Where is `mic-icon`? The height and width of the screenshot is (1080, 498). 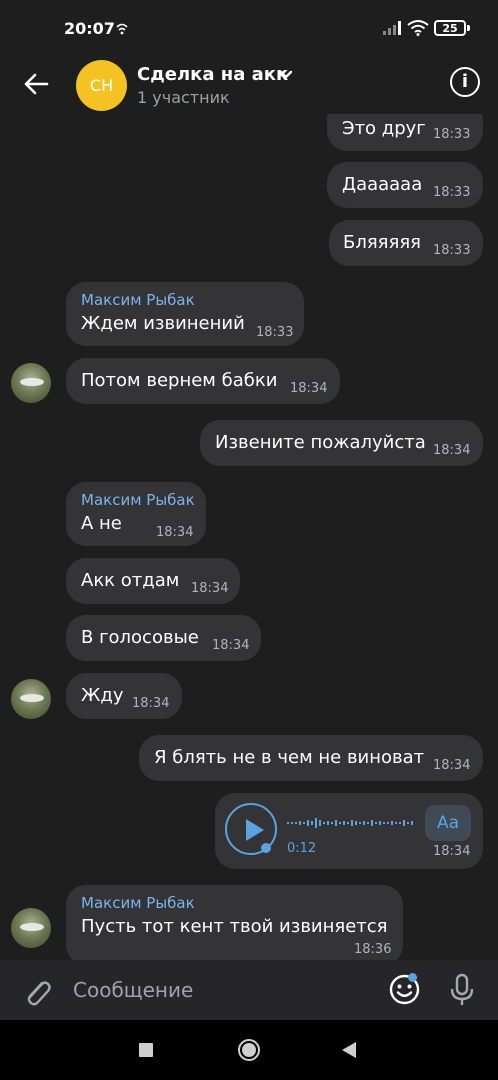
mic-icon is located at coordinates (462, 990).